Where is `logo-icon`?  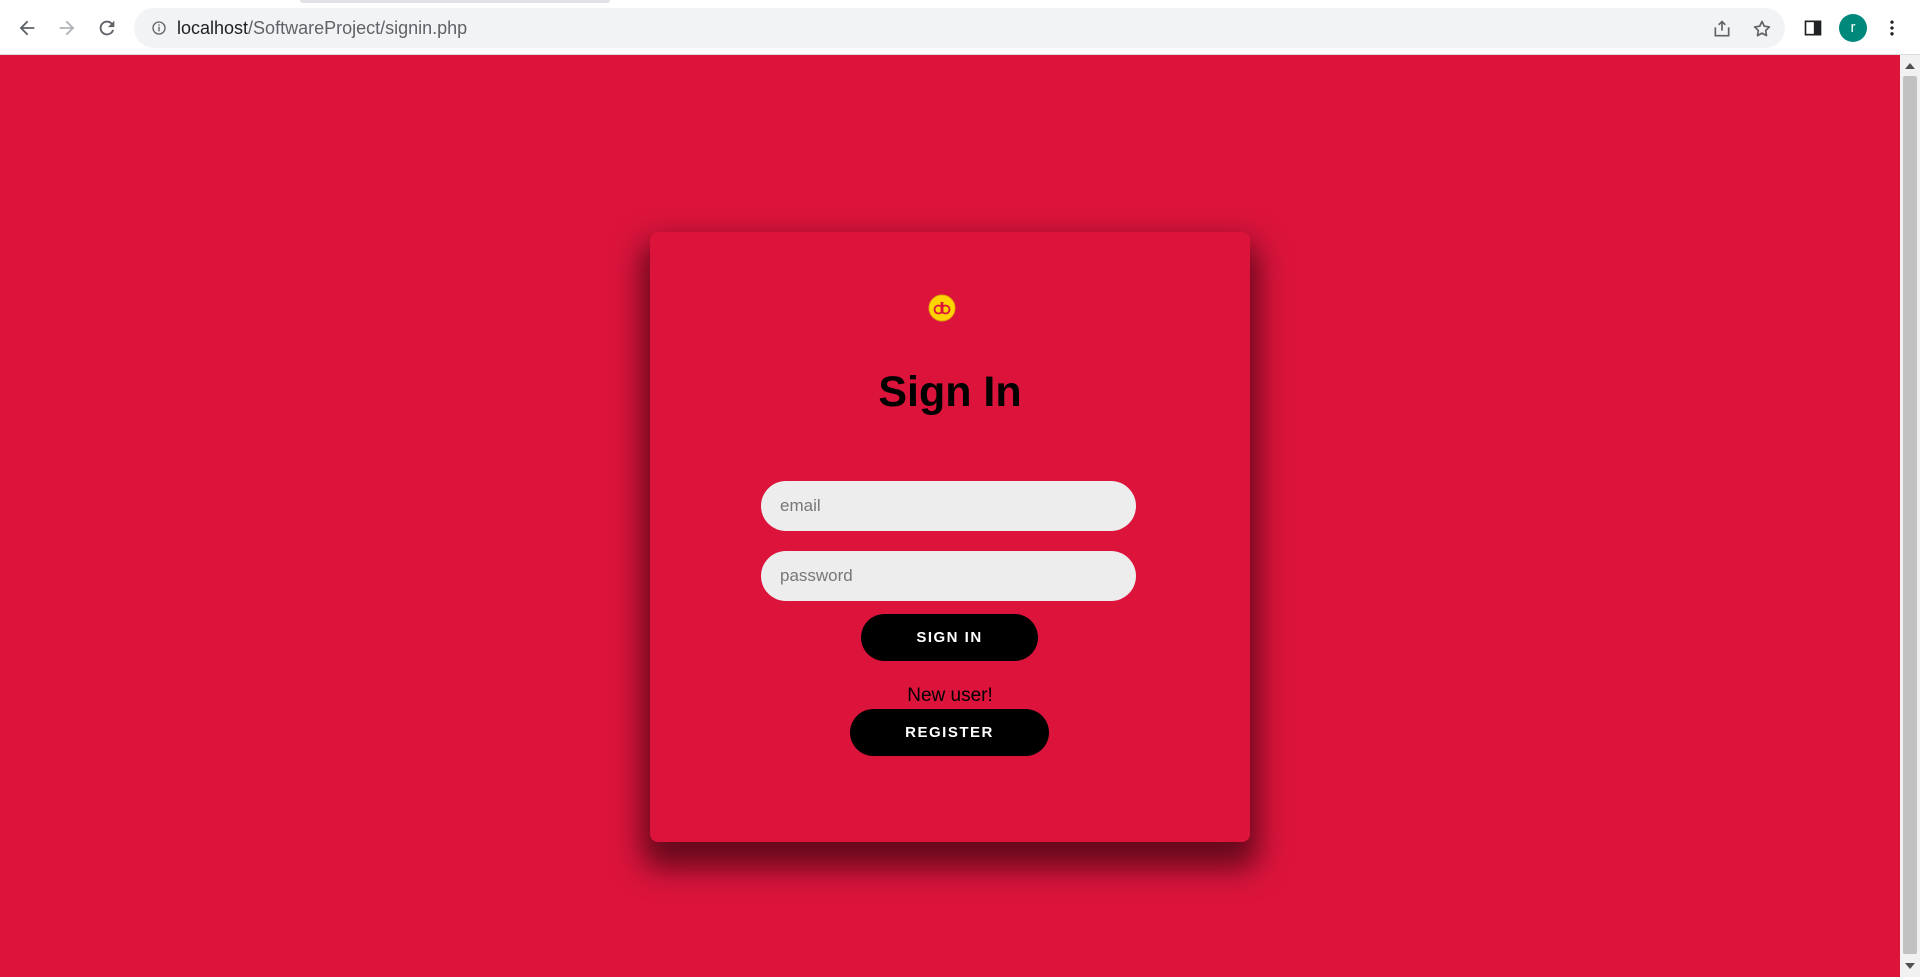 logo-icon is located at coordinates (942, 308).